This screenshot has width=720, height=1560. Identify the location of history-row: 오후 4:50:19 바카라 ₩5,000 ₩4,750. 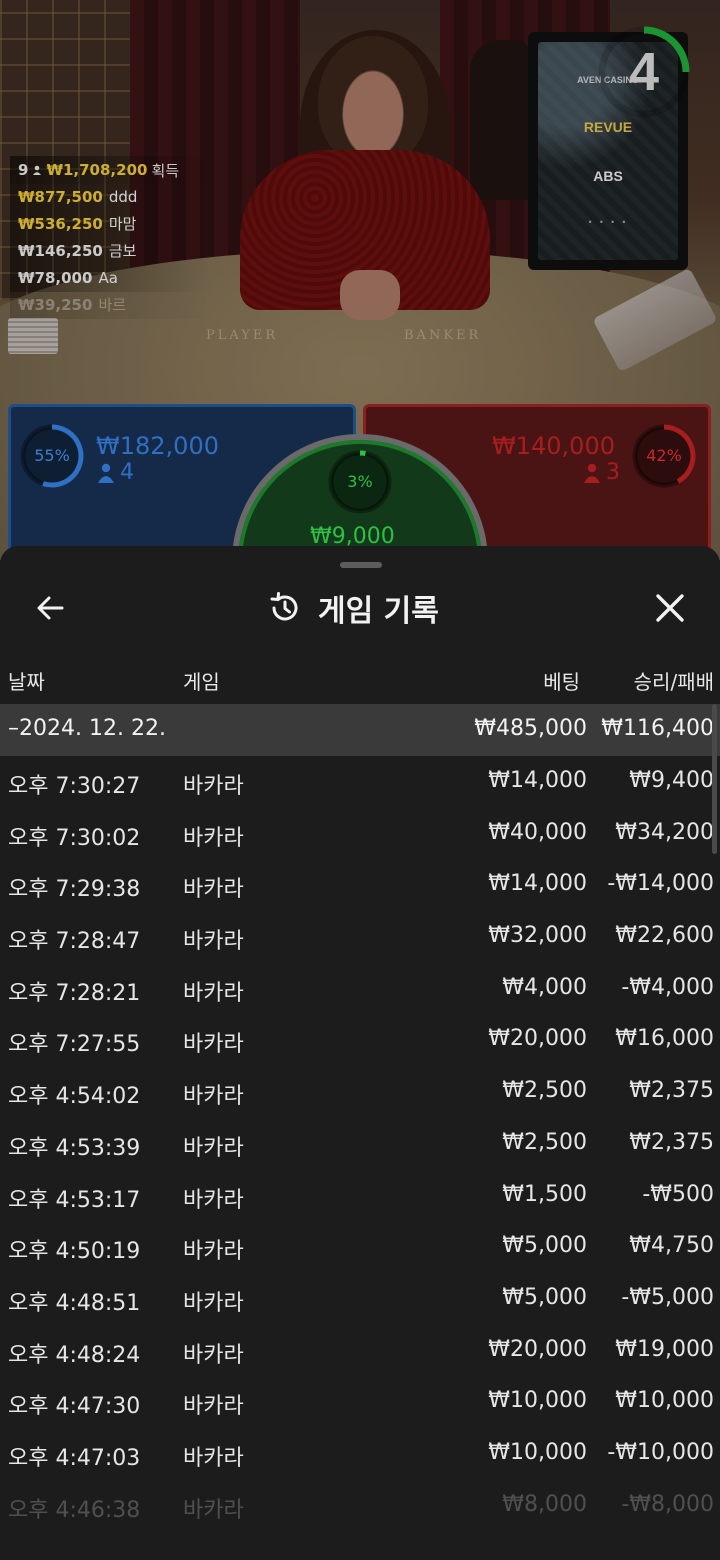
(360, 1247).